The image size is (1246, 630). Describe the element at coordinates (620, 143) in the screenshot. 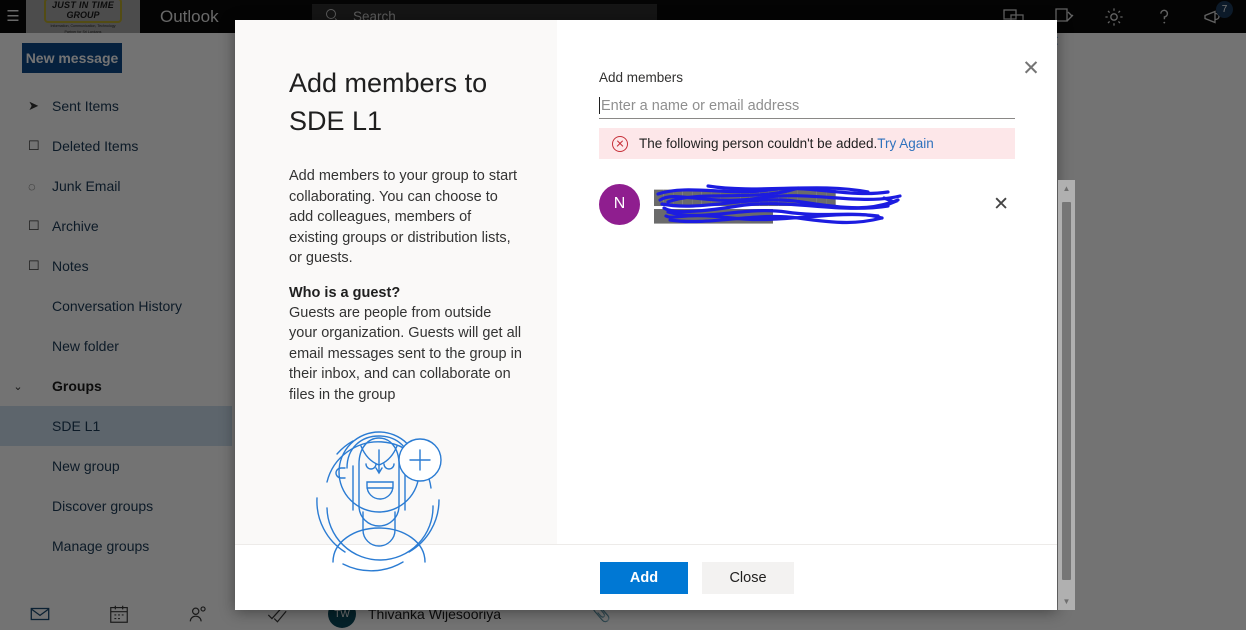

I see `error-circle-icon` at that location.